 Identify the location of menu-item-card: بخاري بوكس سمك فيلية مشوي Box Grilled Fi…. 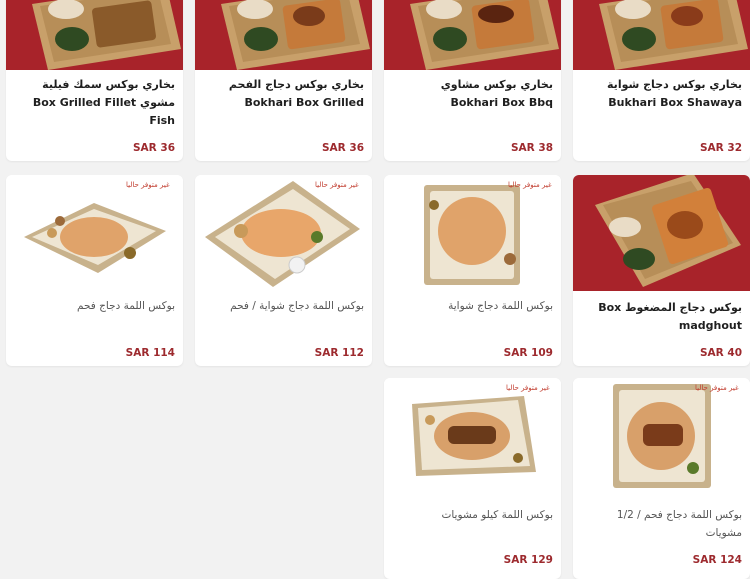
(94, 80).